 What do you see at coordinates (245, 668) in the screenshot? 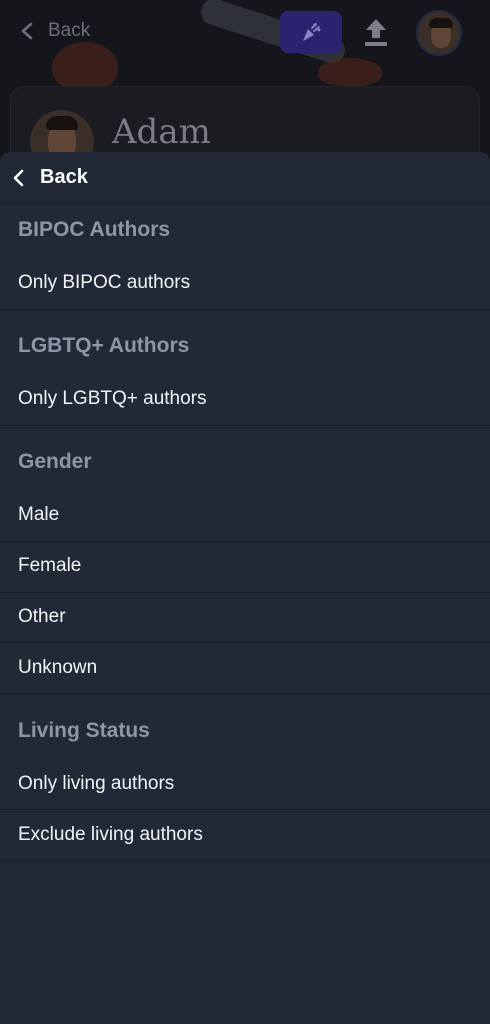
I see `option-gender-unknown: Unknown` at bounding box center [245, 668].